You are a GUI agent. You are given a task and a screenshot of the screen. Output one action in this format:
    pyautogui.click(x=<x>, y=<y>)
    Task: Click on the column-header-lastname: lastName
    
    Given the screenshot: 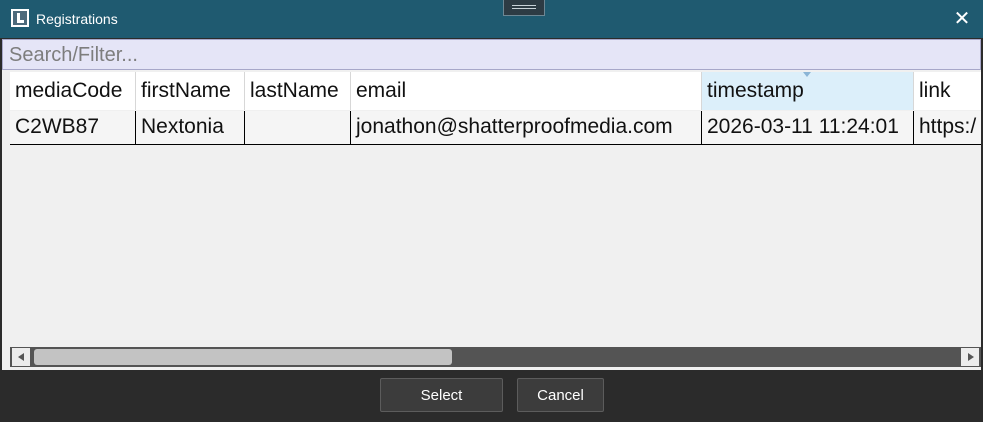 What is the action you would take?
    pyautogui.click(x=298, y=91)
    